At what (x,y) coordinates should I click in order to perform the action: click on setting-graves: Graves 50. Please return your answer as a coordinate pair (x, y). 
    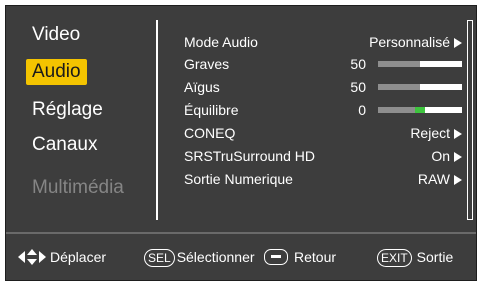
    Looking at the image, I should click on (323, 64).